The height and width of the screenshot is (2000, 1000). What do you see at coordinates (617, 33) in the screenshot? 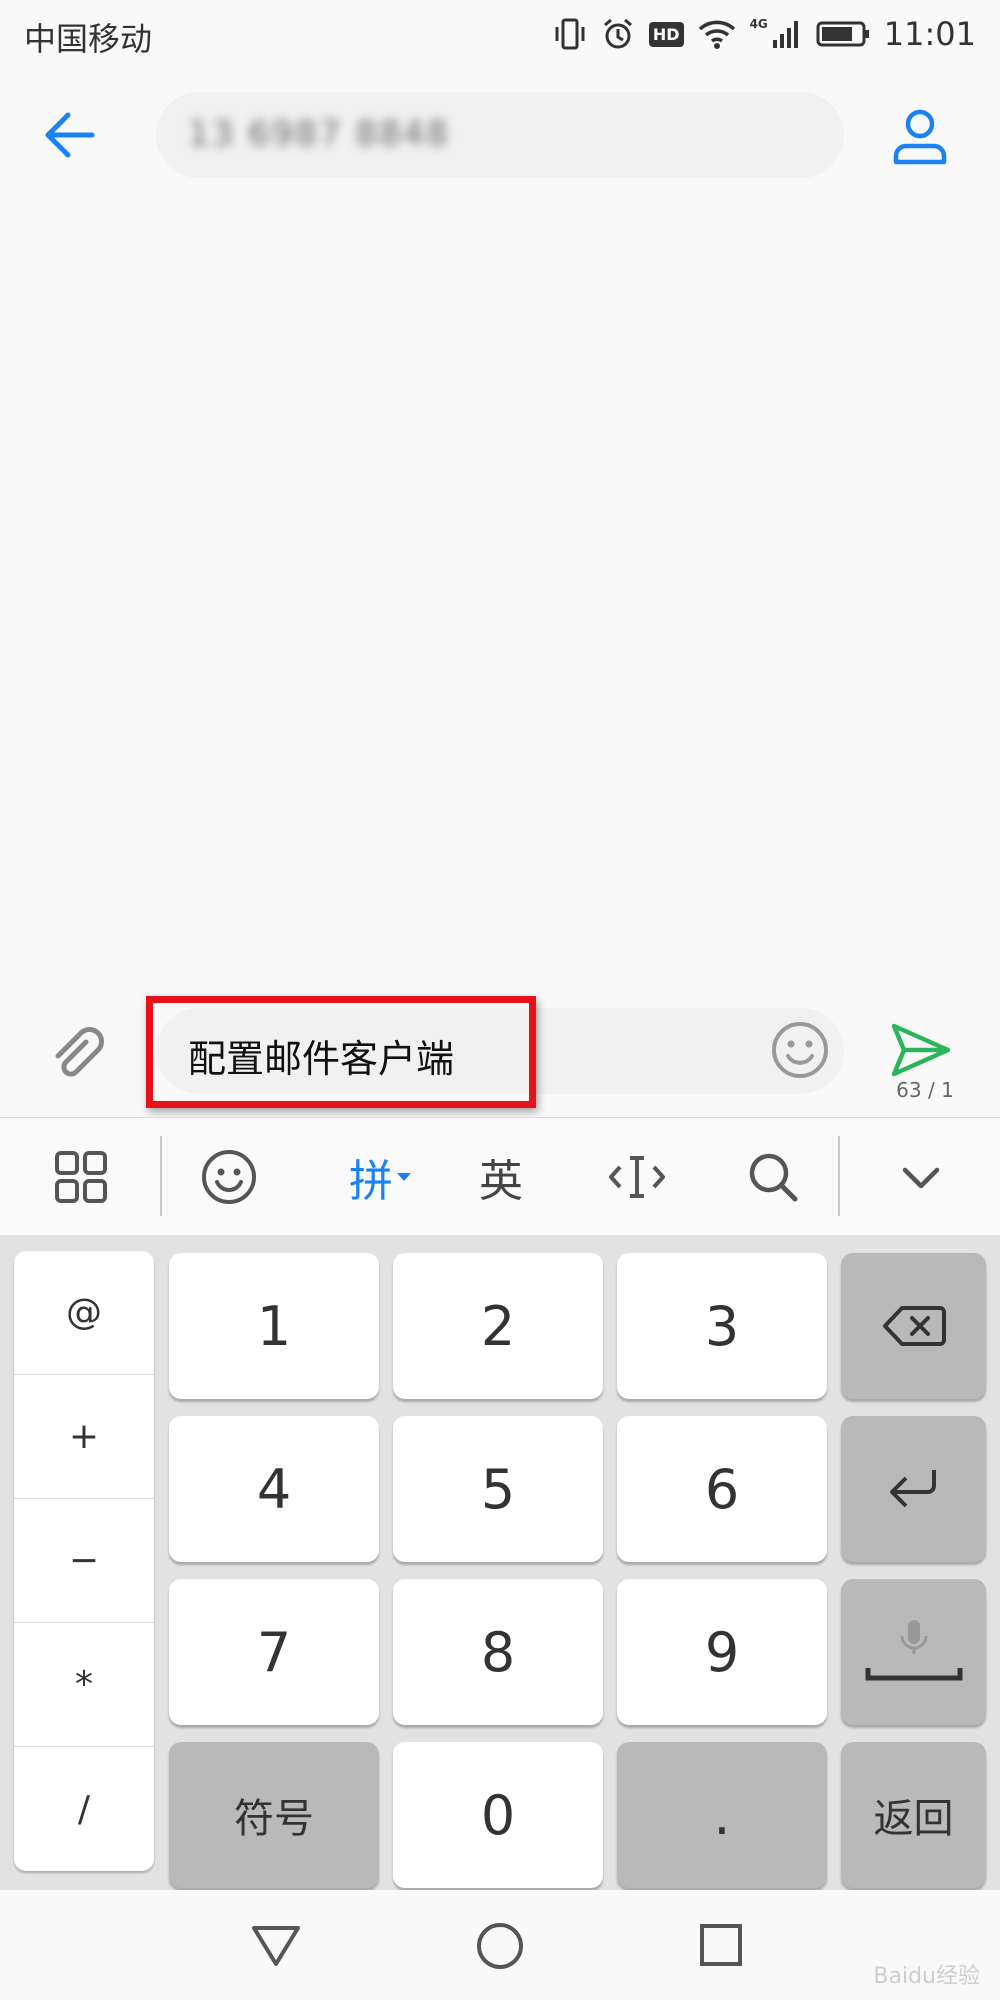
I see `alarm-icon` at bounding box center [617, 33].